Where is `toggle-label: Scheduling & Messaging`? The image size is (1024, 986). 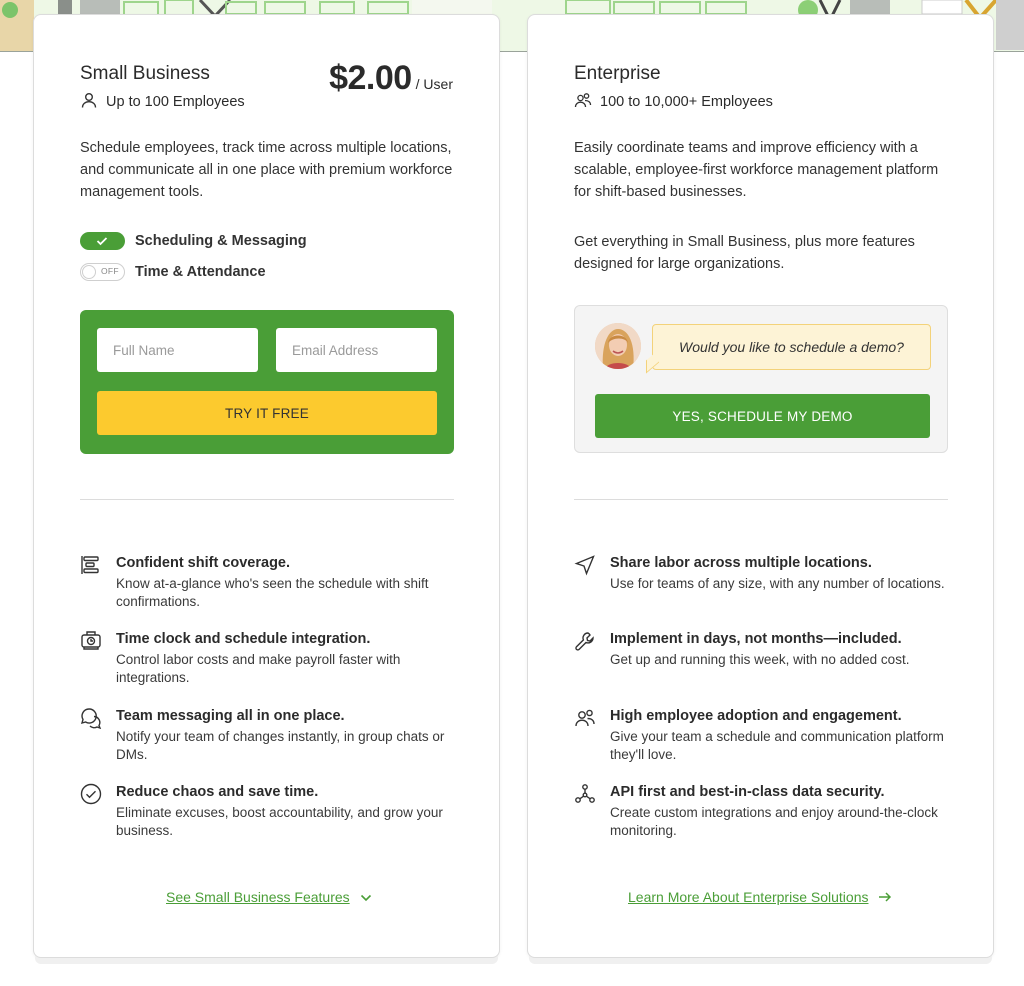
toggle-label: Scheduling & Messaging is located at coordinates (221, 241).